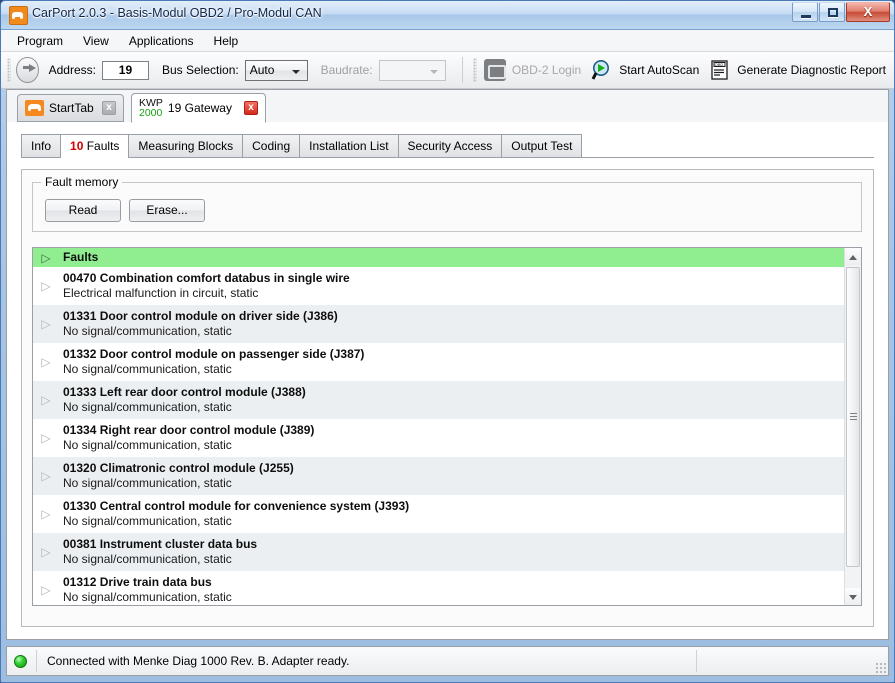  I want to click on chevron-down-icon, so click(295, 71).